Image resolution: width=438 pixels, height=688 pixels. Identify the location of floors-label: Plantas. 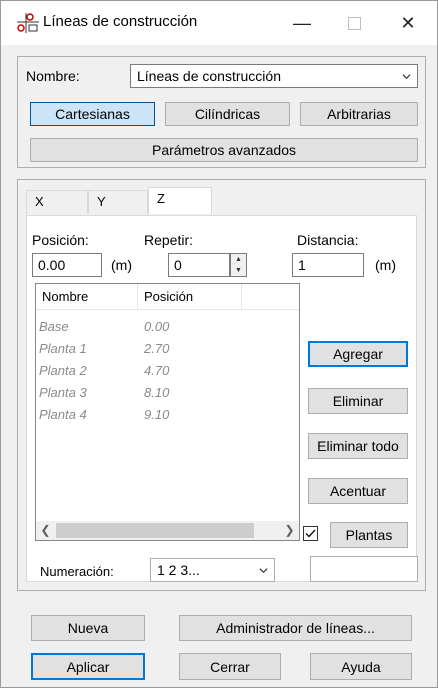
(369, 535).